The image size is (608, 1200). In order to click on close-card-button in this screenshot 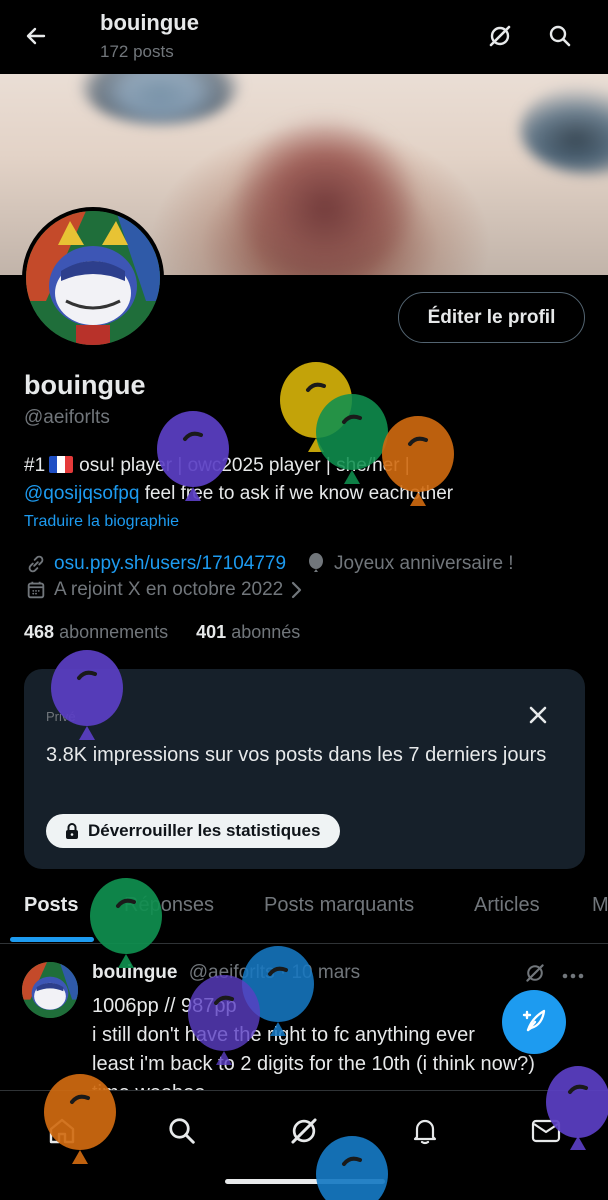, I will do `click(538, 717)`.